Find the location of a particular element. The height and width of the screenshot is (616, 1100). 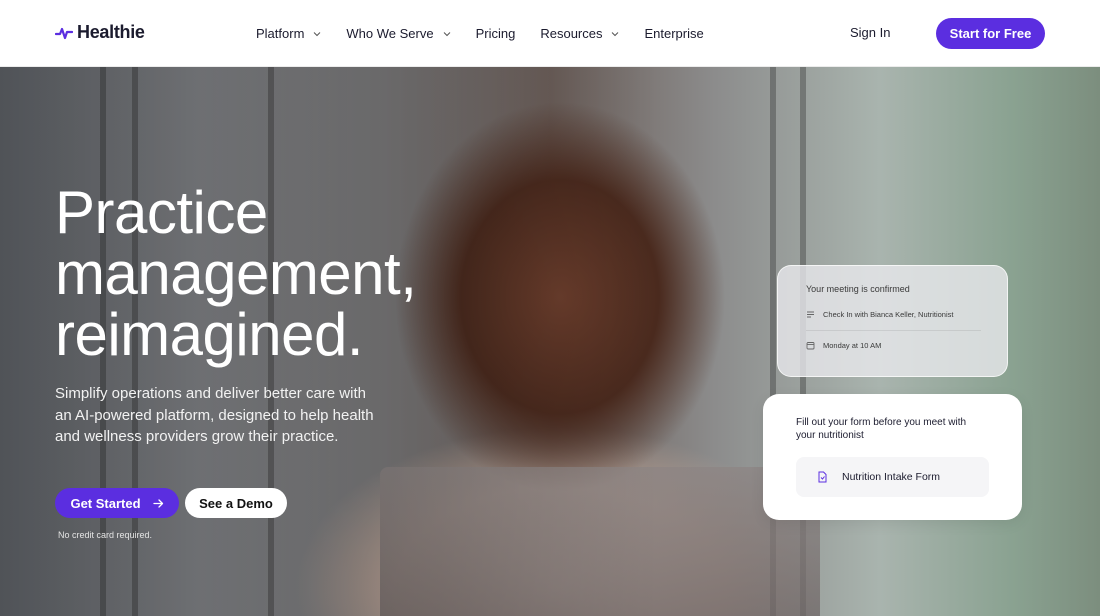

brand-name: Healthie is located at coordinates (111, 32).